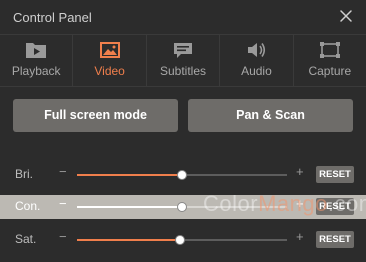 This screenshot has width=366, height=262. Describe the element at coordinates (183, 17) in the screenshot. I see `title-bar: Control Panel` at that location.